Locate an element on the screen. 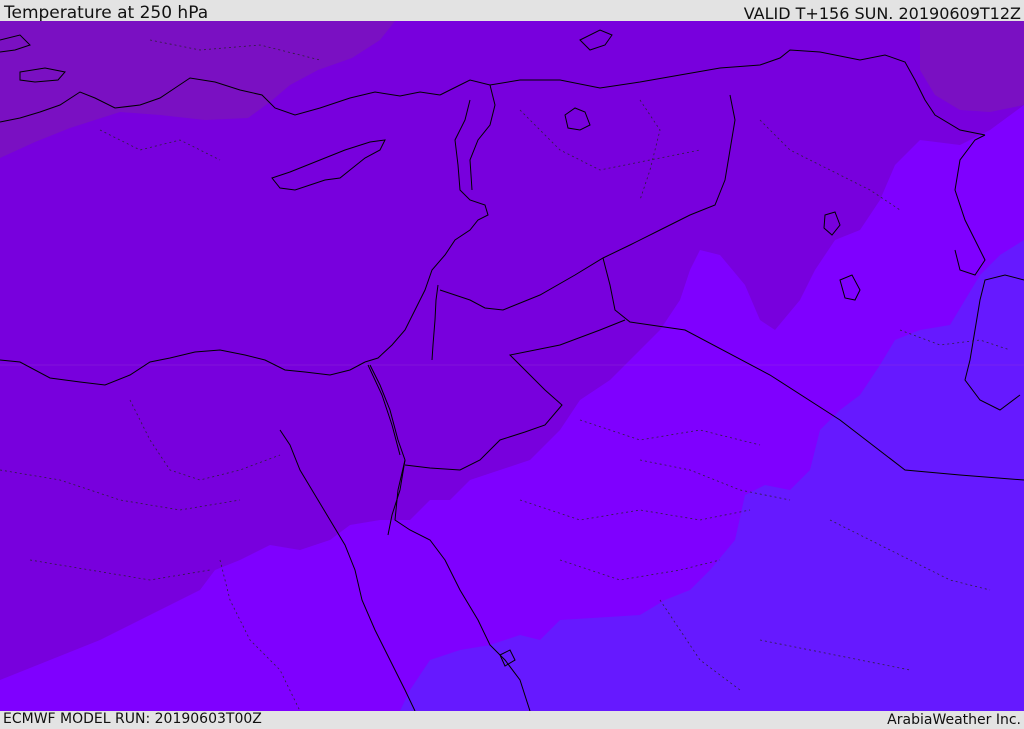 The height and width of the screenshot is (729, 1024). model-run-label: ECMWF MODEL RUN: 20190603T00Z is located at coordinates (132, 719).